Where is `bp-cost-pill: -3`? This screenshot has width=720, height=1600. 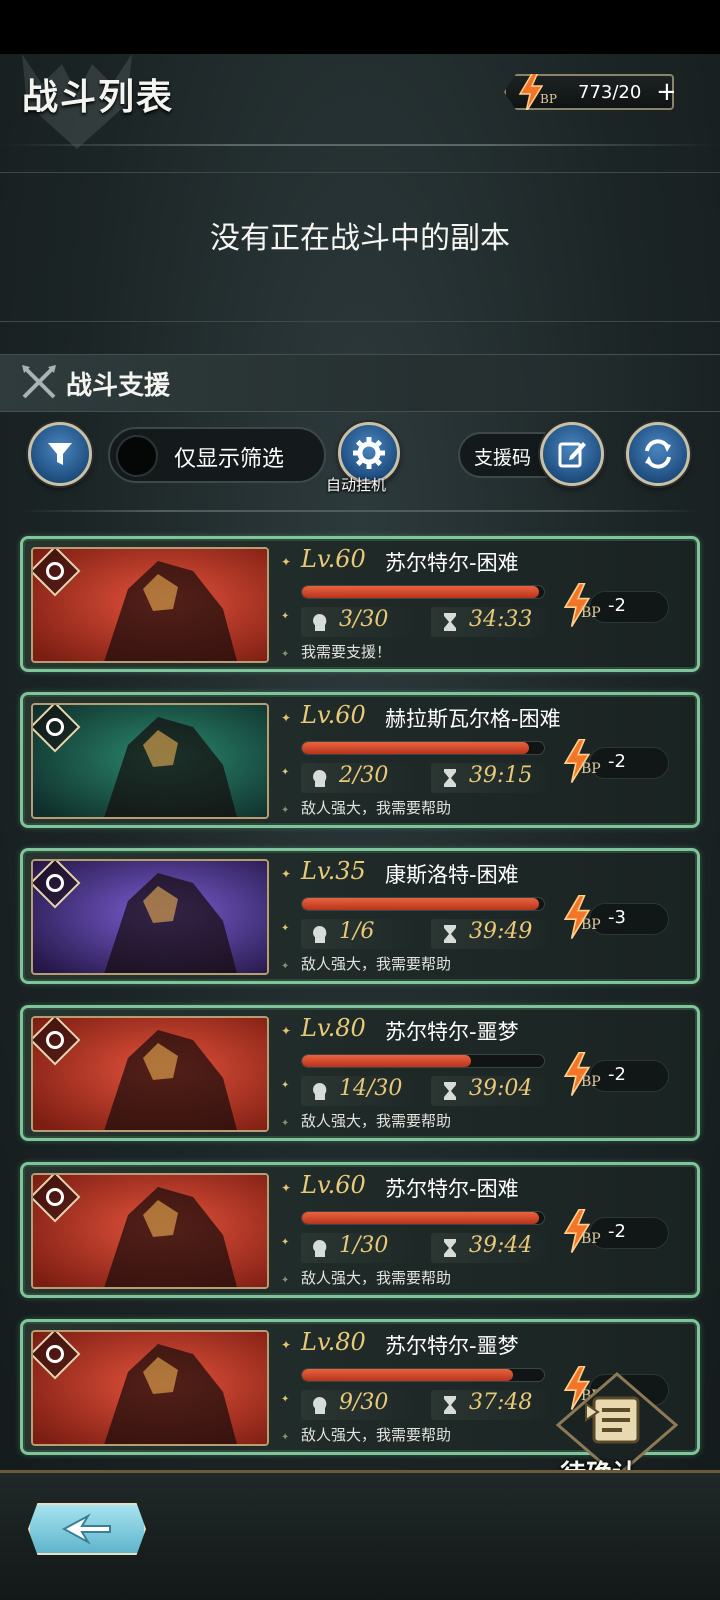 bp-cost-pill: -3 is located at coordinates (629, 919).